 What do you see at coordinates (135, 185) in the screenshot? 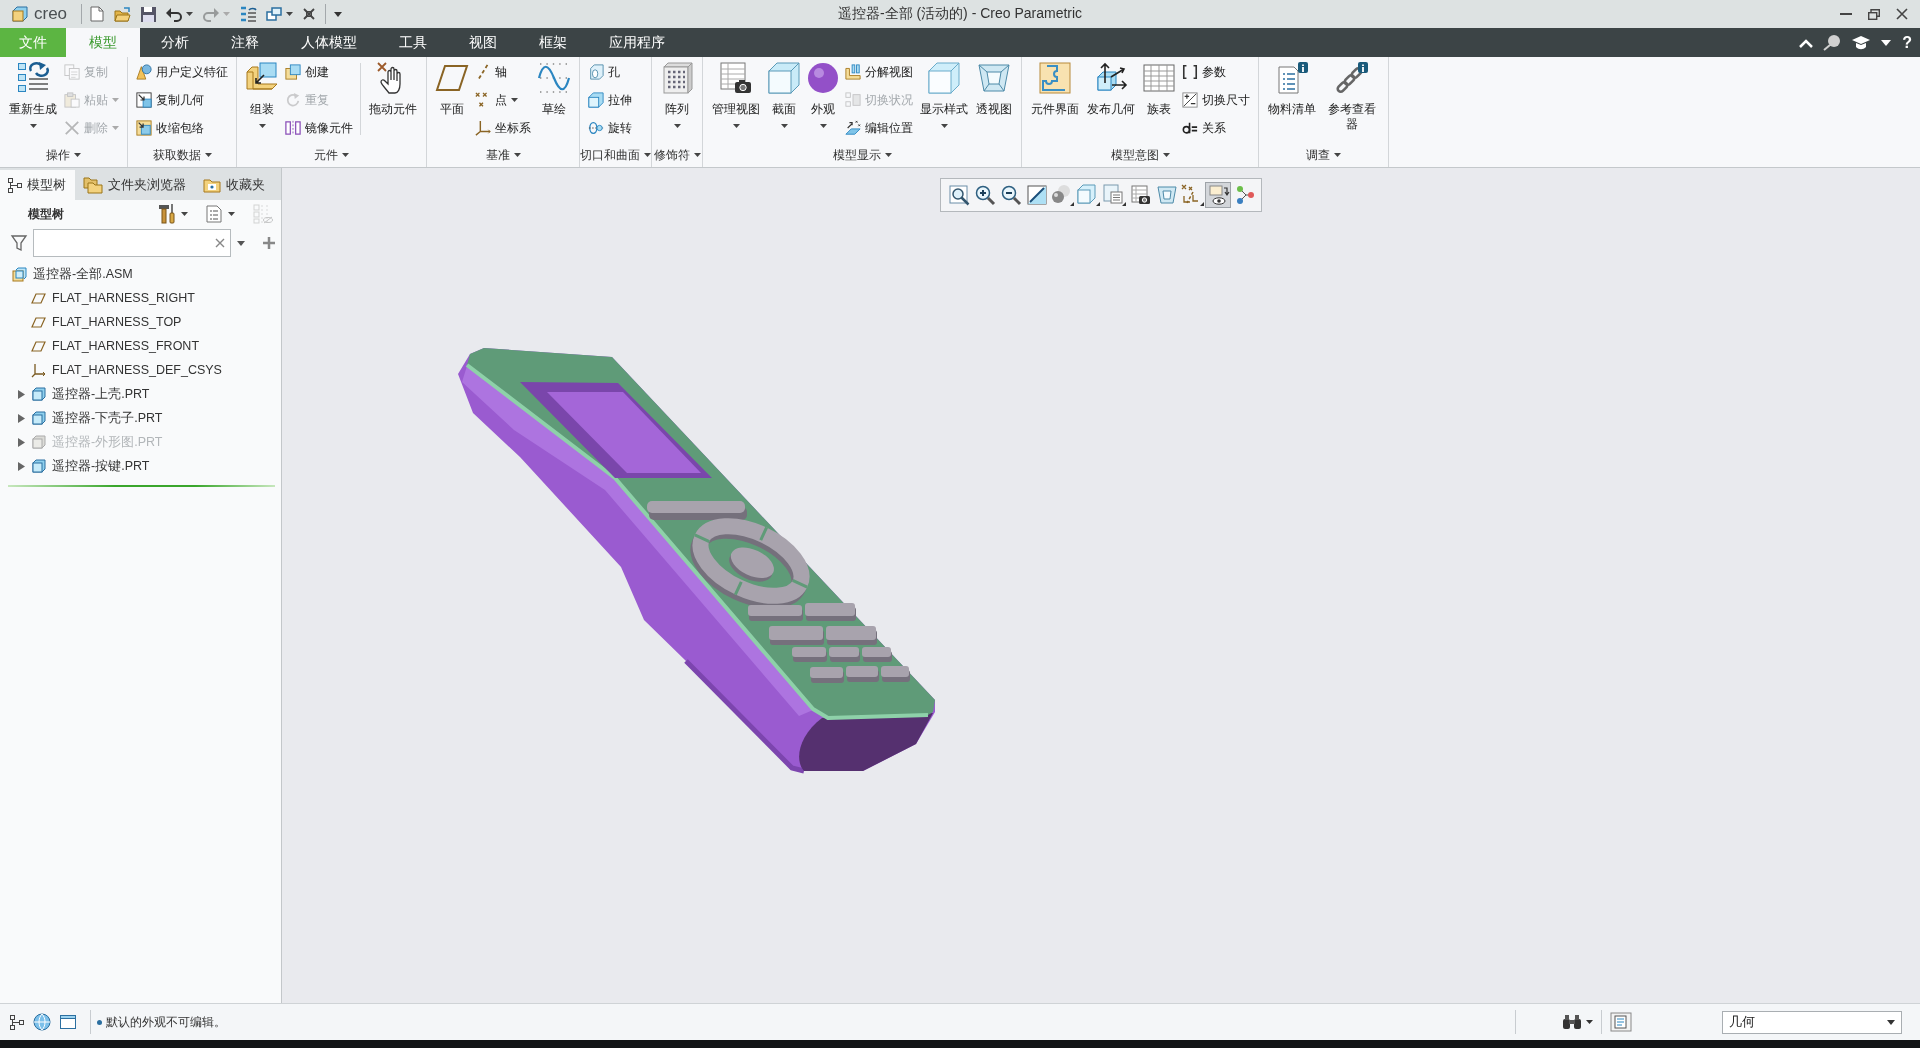
I see `panel-tab: 文件夹浏览器` at bounding box center [135, 185].